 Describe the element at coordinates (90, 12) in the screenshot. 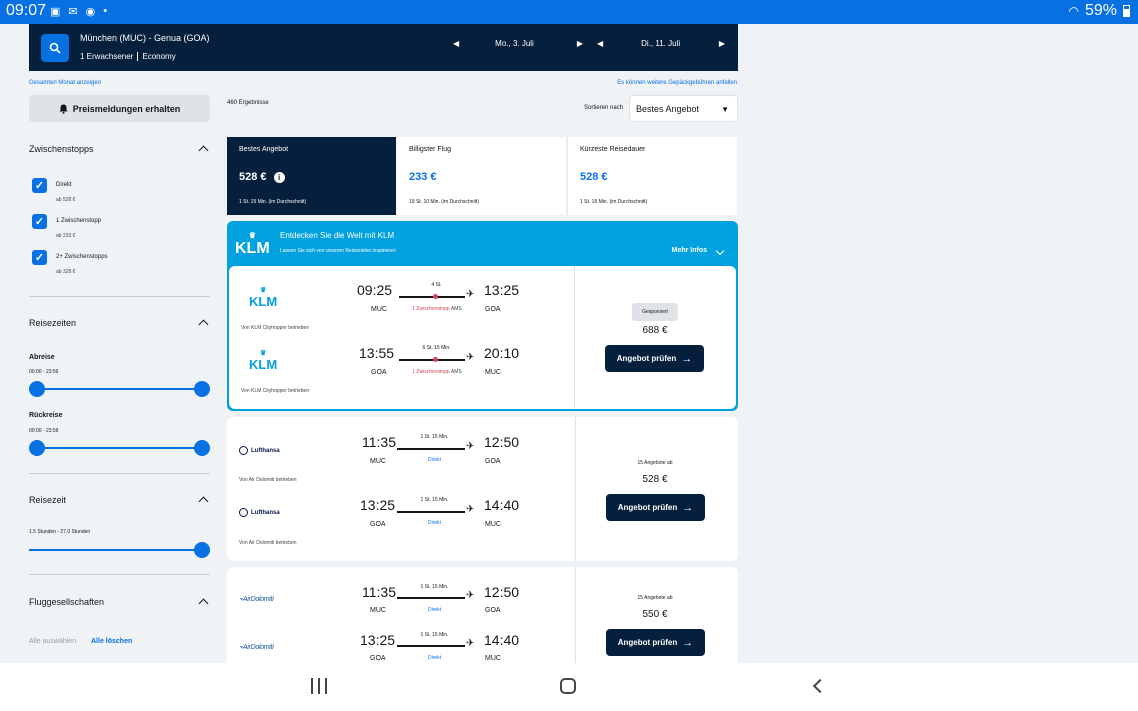

I see `app-icon: ◉` at that location.